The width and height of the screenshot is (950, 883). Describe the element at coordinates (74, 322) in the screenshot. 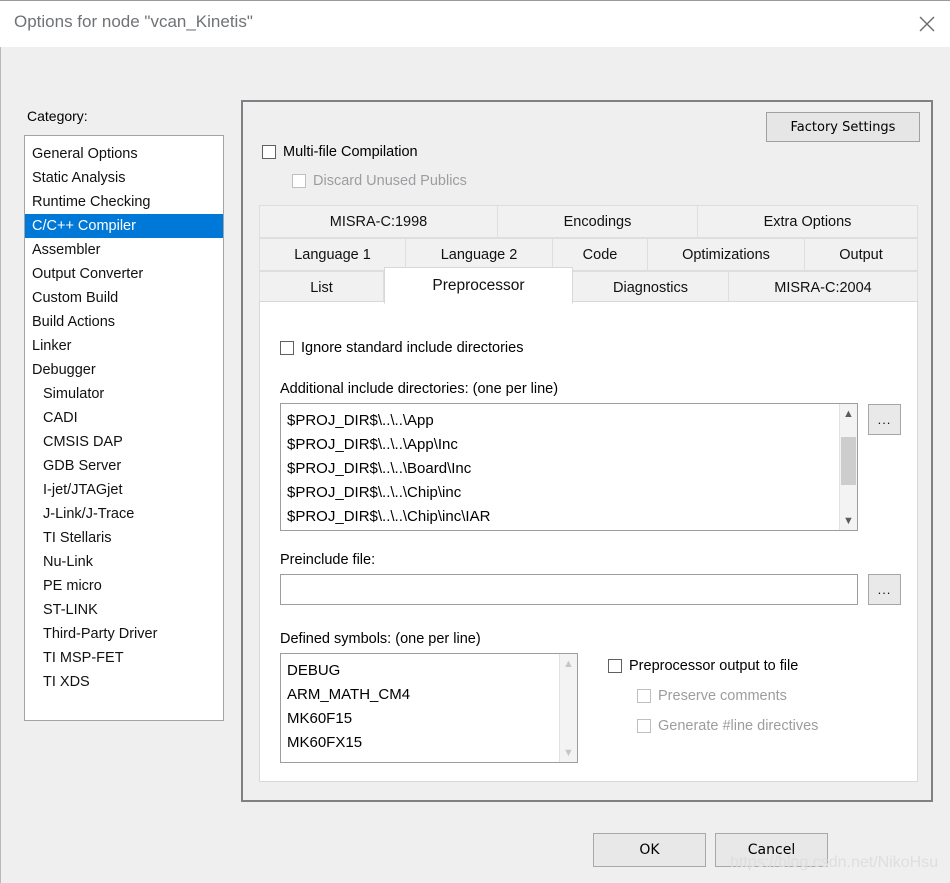

I see `category-item-label: Build Actions` at that location.